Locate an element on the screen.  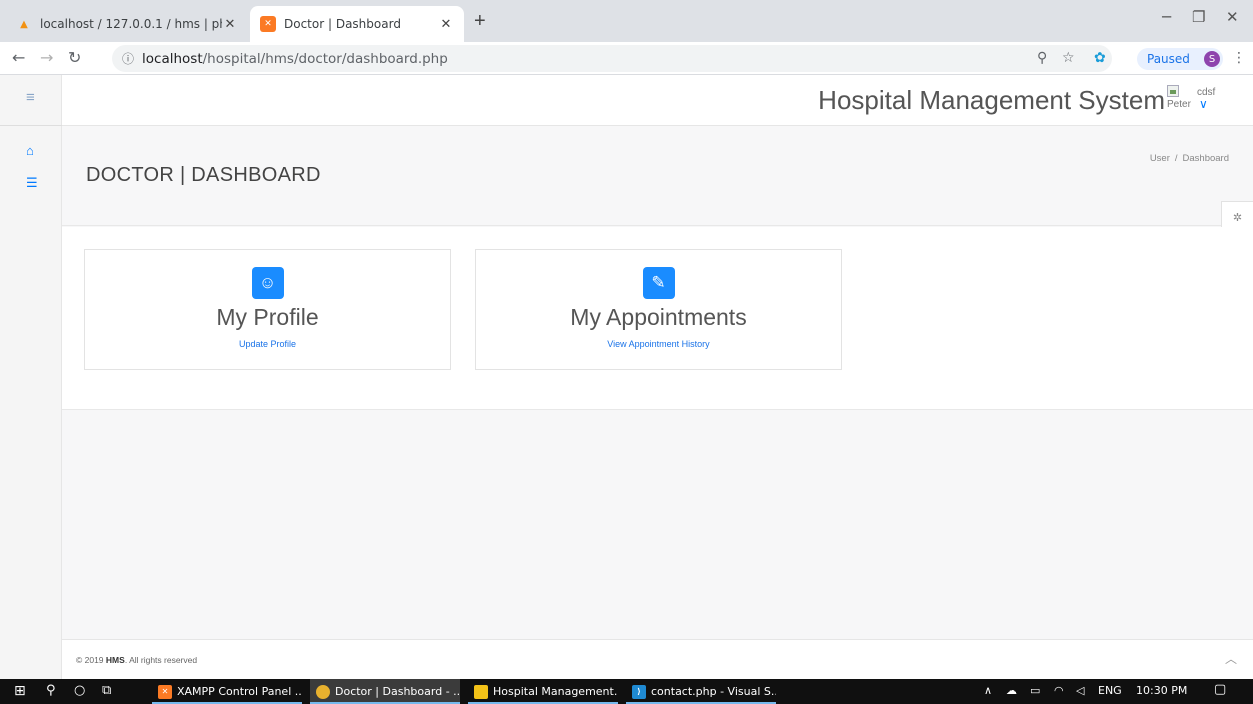
footer: © 2019 HMS. All rights reserved ︿ is located at coordinates (657, 659).